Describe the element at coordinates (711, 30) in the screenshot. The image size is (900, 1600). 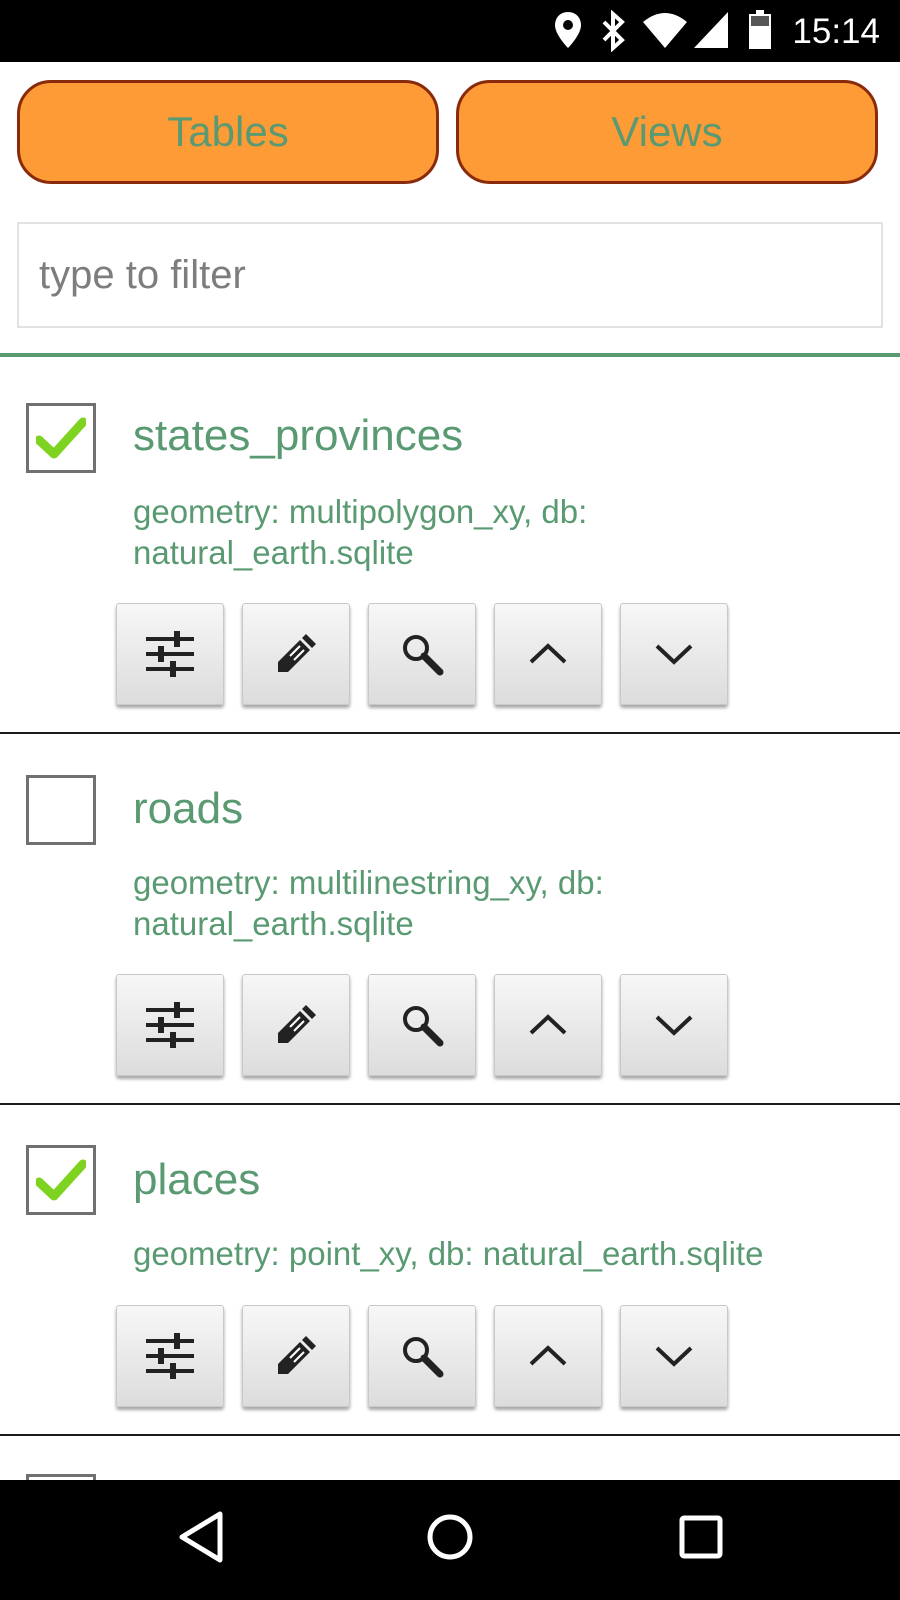
I see `signal-icon` at that location.